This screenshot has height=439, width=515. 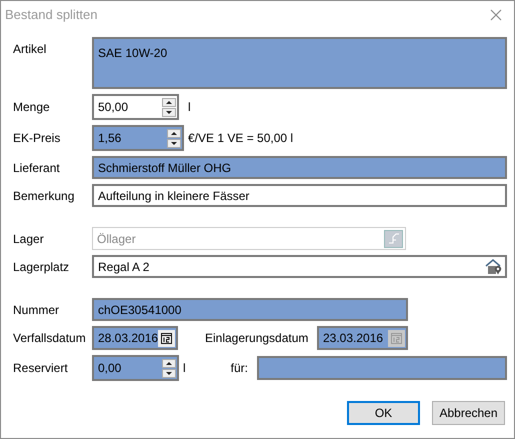 I want to click on cancel-button: Abbrechen, so click(x=468, y=413).